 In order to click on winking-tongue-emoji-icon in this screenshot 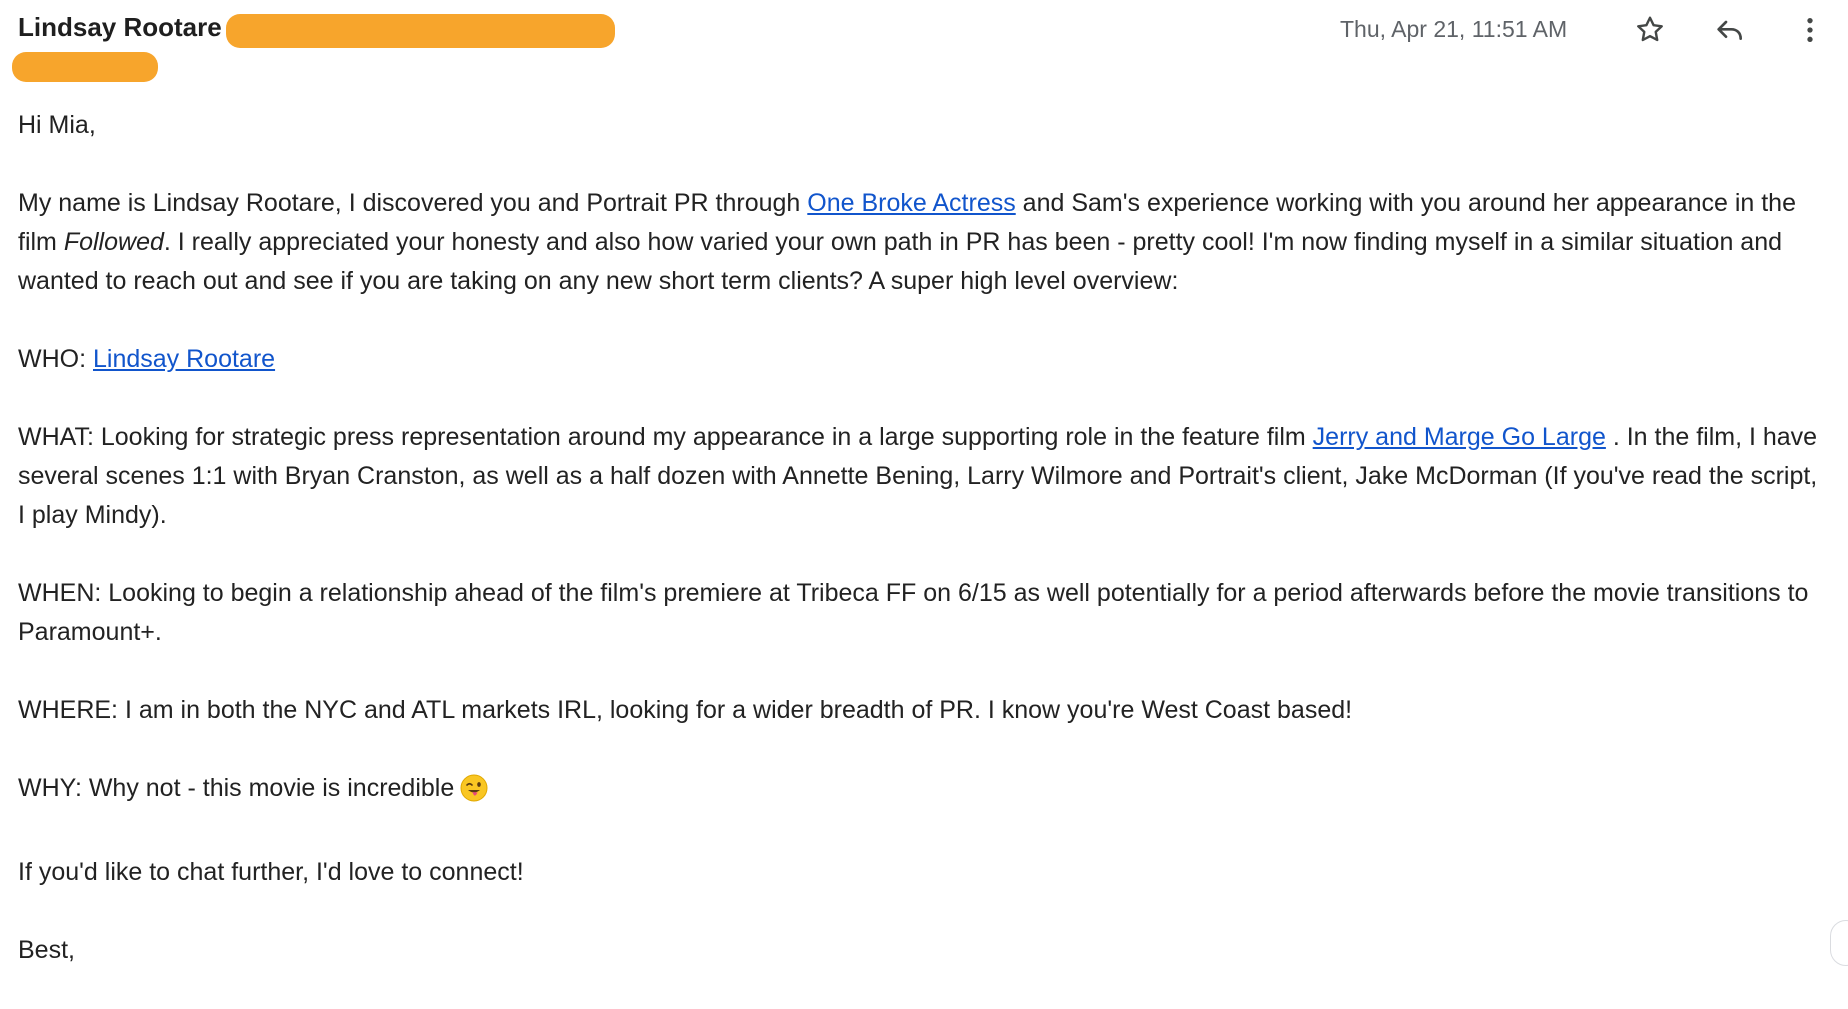, I will do `click(474, 794)`.